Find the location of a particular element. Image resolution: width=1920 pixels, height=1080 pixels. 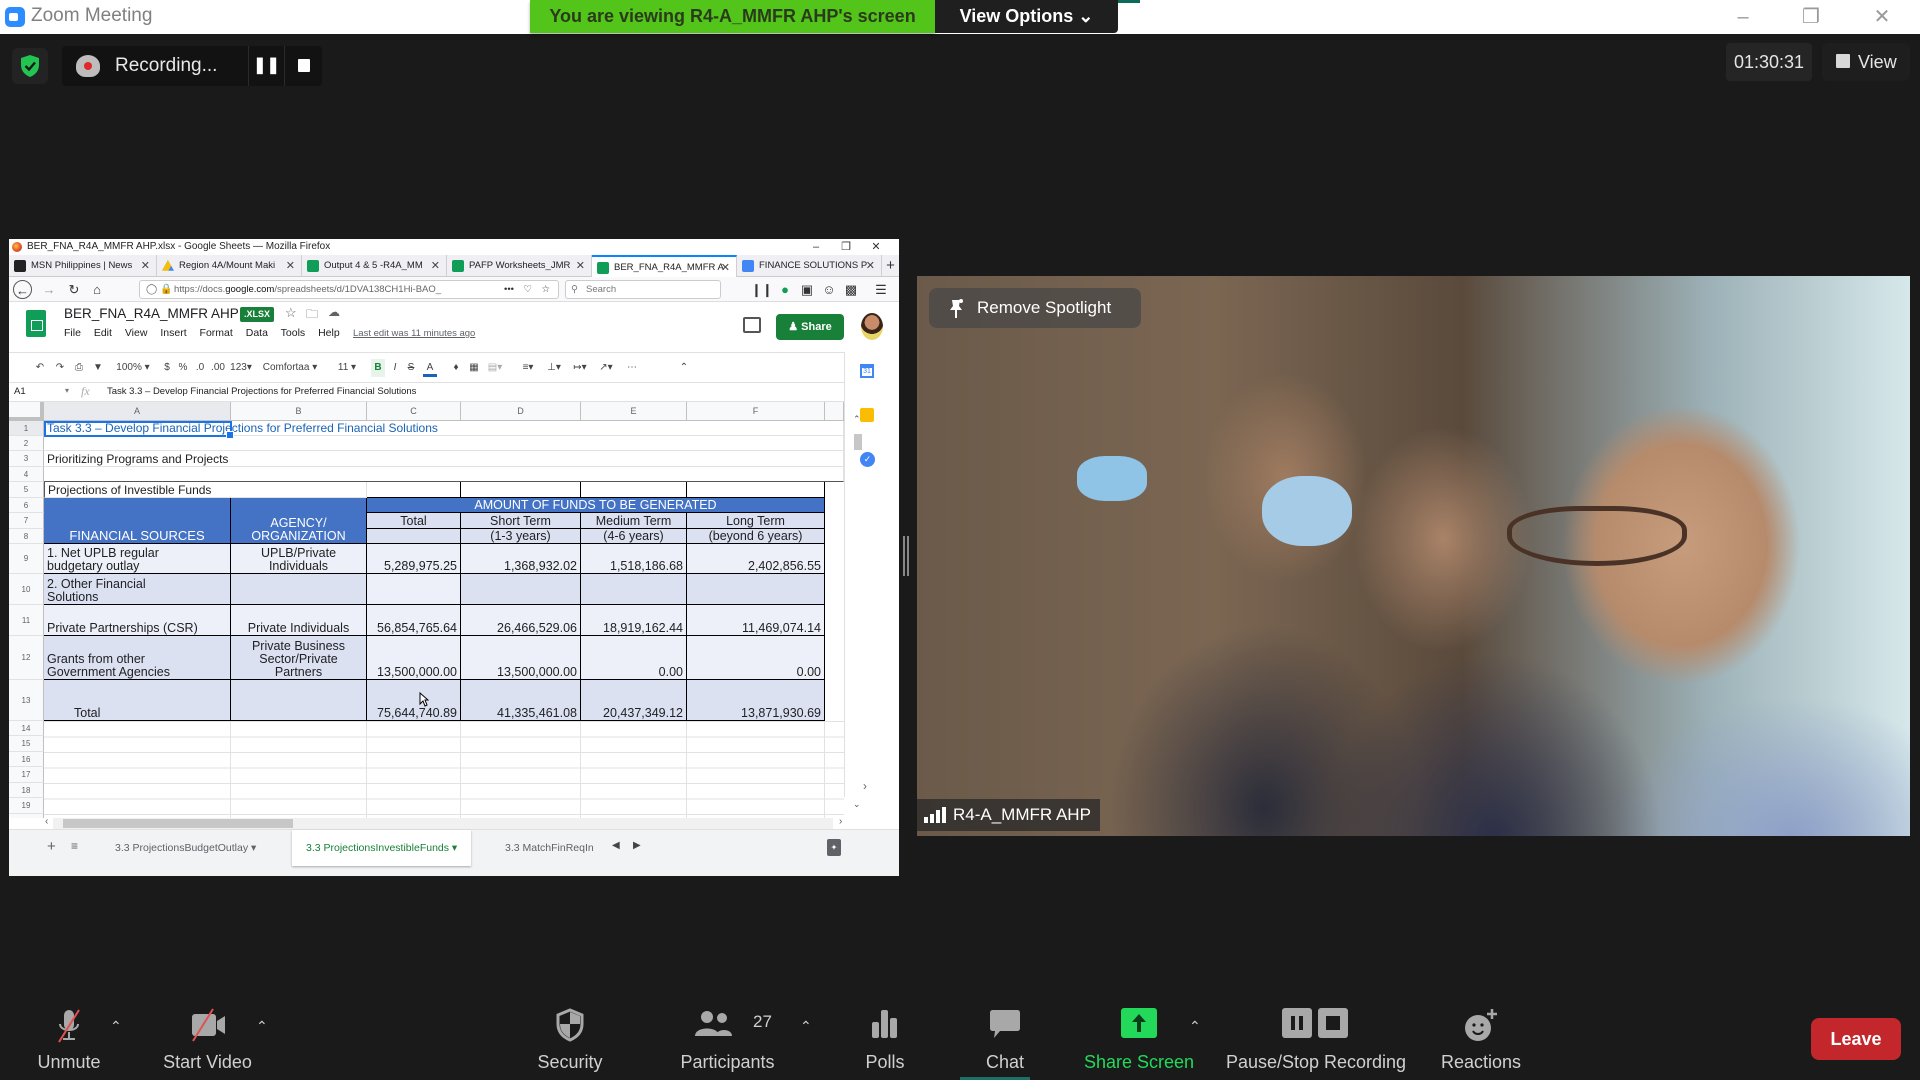

pocket-icon: ♡ is located at coordinates (527, 289).